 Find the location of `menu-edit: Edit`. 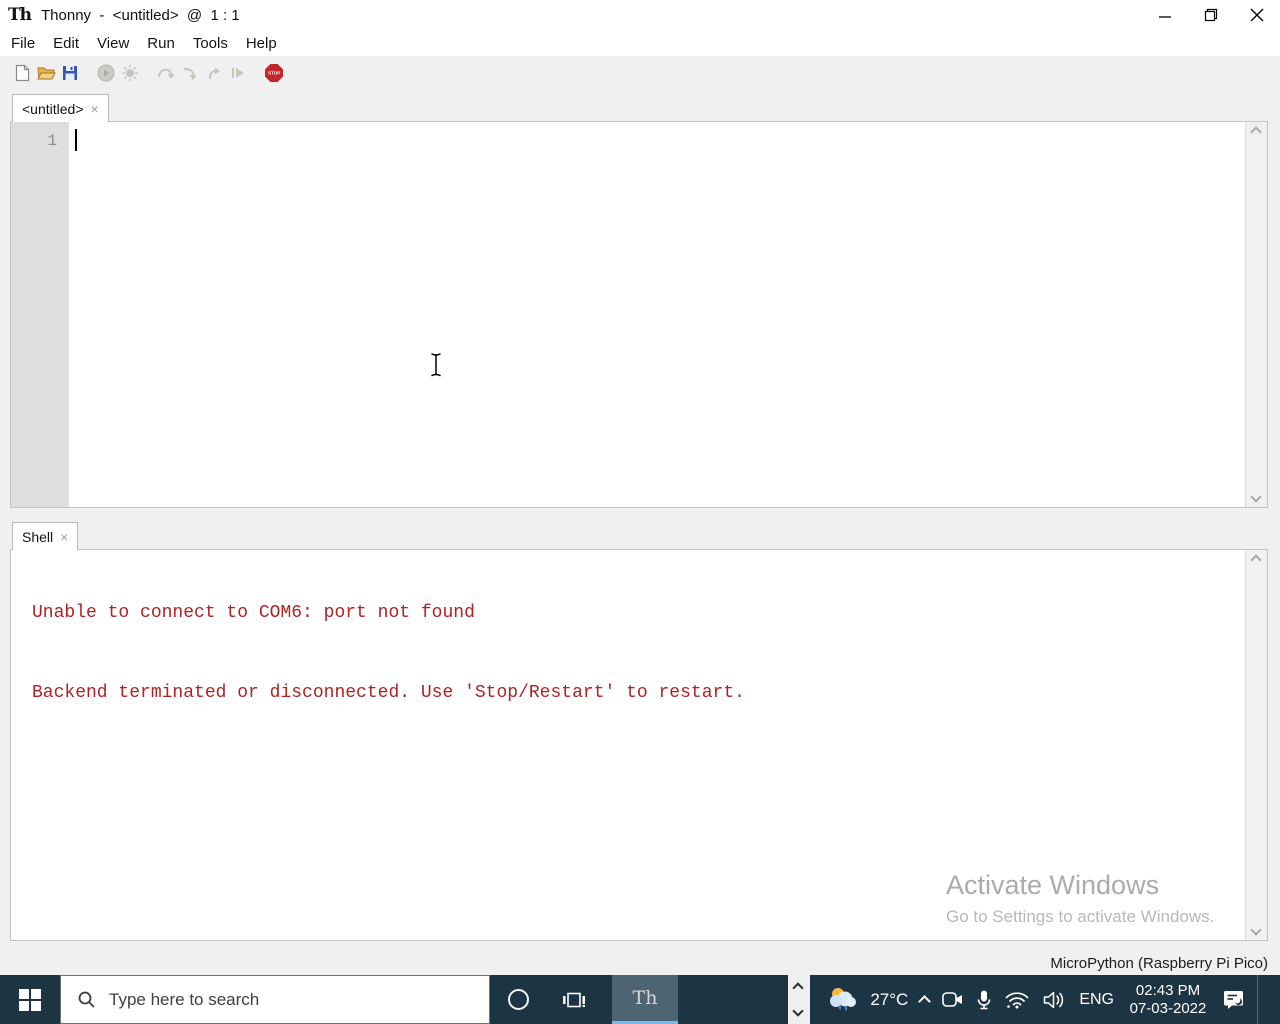

menu-edit: Edit is located at coordinates (66, 43).